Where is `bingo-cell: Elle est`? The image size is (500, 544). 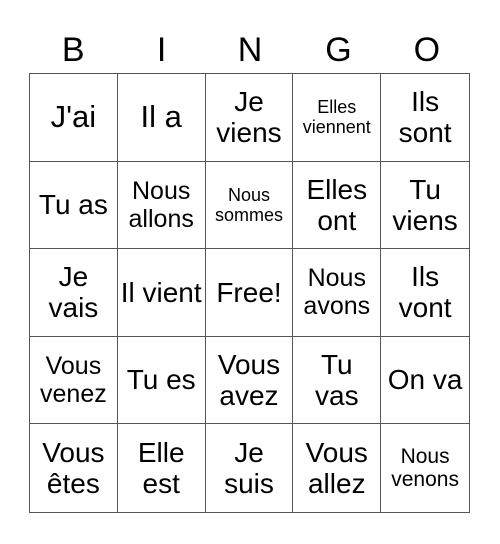 bingo-cell: Elle est is located at coordinates (162, 468).